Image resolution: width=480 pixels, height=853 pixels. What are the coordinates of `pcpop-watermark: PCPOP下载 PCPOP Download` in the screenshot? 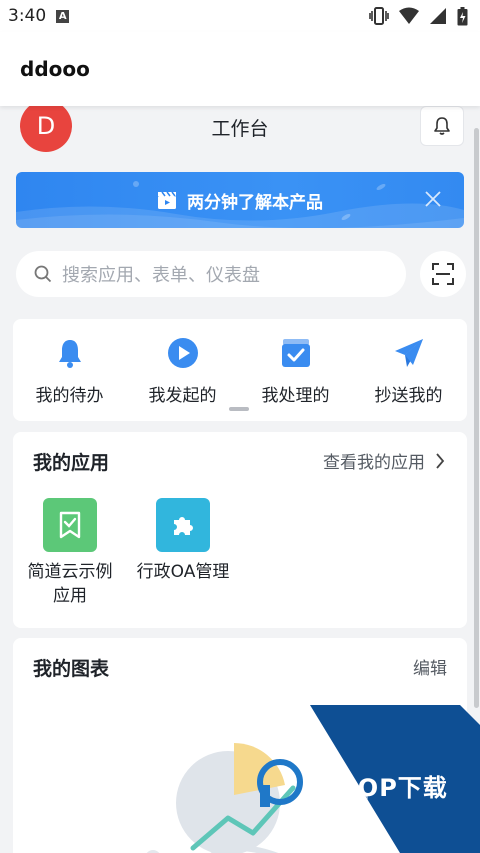 It's located at (365, 779).